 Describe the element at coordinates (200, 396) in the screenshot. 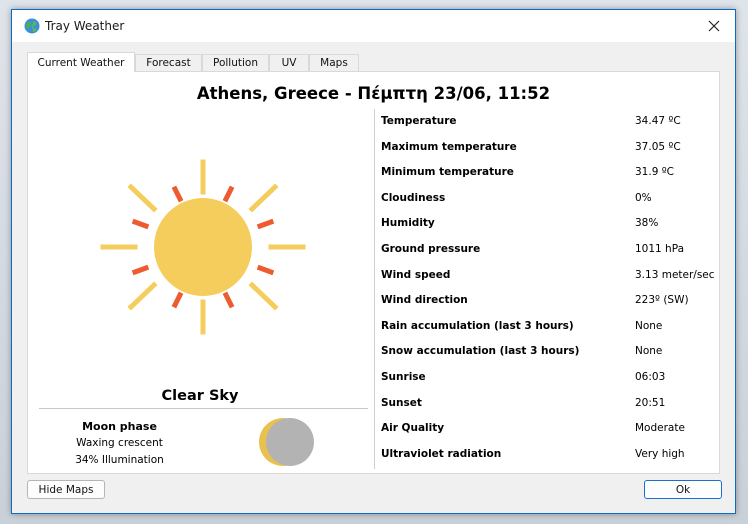

I see `weather-condition: Clear Sky` at that location.